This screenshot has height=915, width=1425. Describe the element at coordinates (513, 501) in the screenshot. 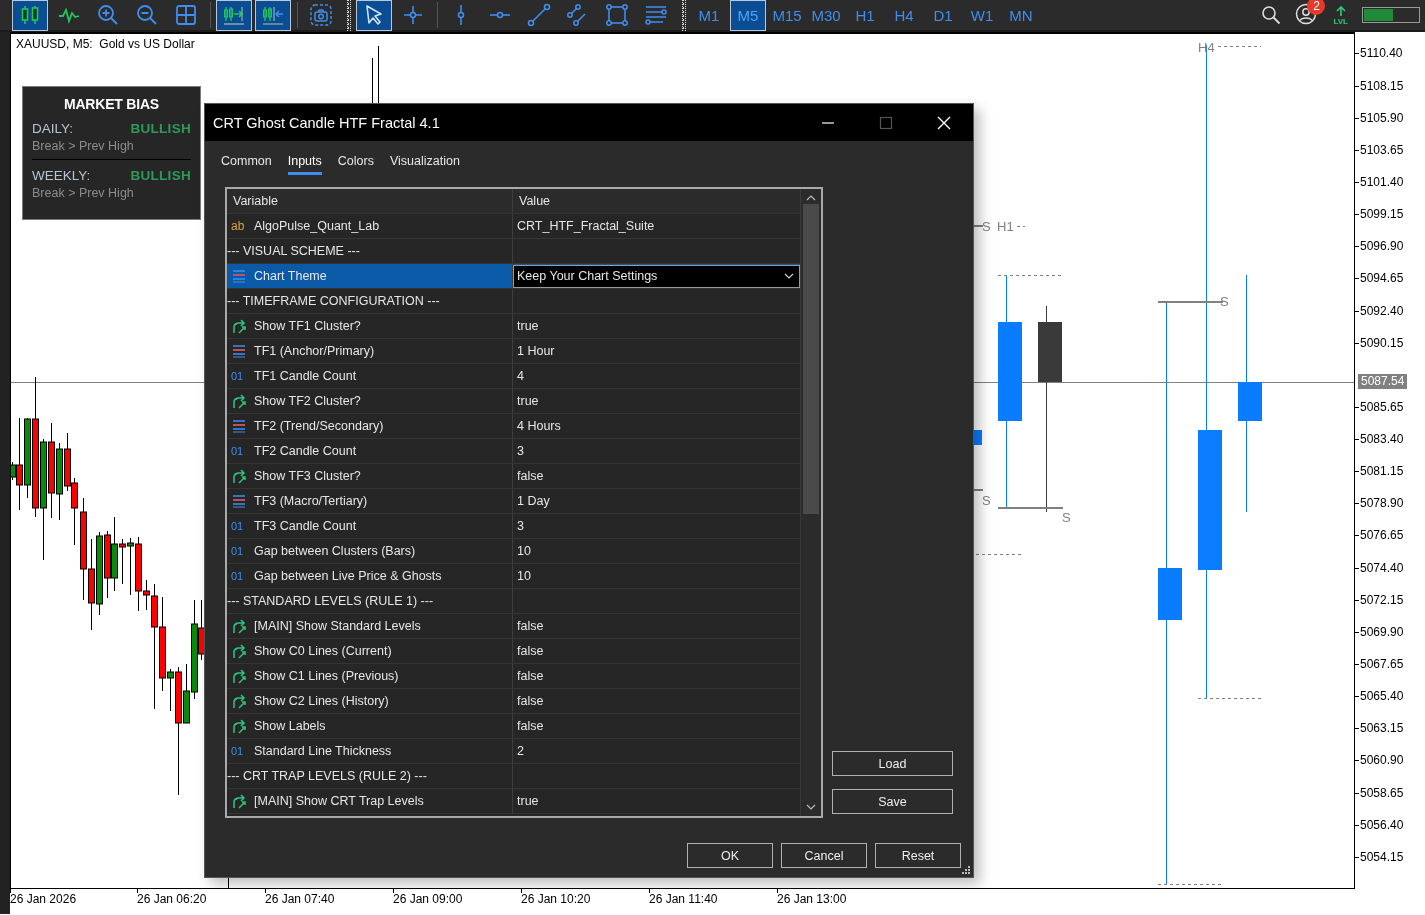

I see `table-row: TF3 (Macro/Tertiary) 1 Day` at that location.